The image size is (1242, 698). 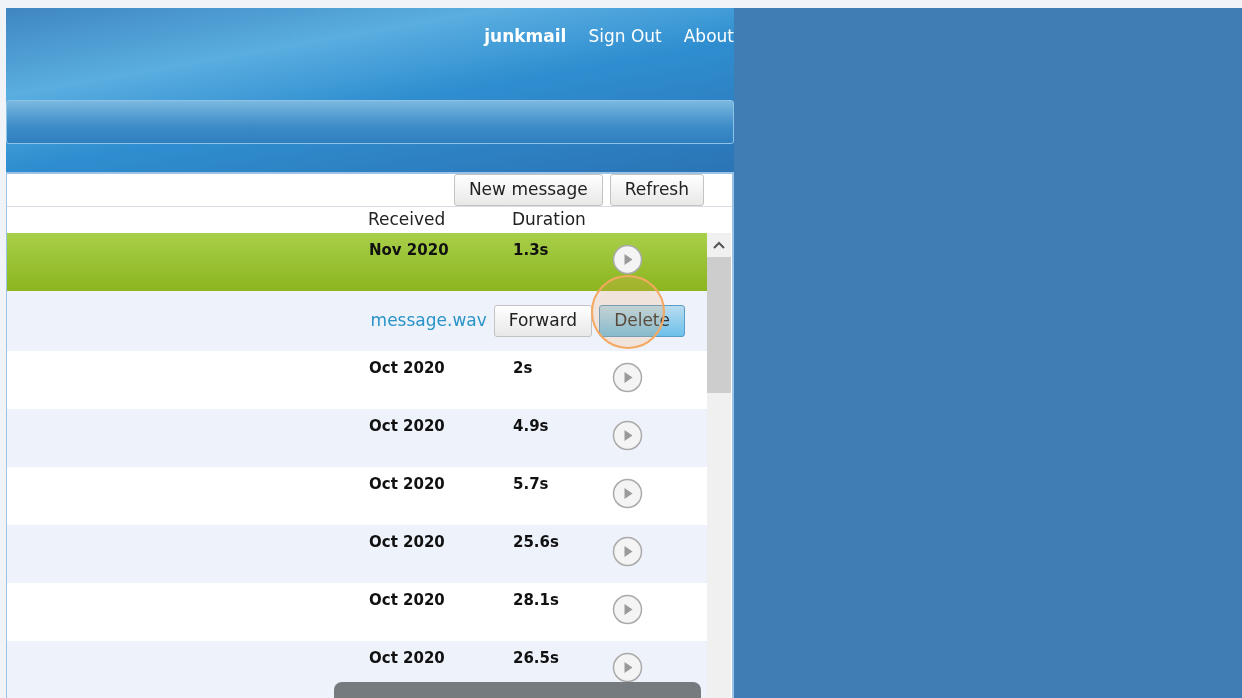 What do you see at coordinates (440, 220) in the screenshot?
I see `column-header: Received` at bounding box center [440, 220].